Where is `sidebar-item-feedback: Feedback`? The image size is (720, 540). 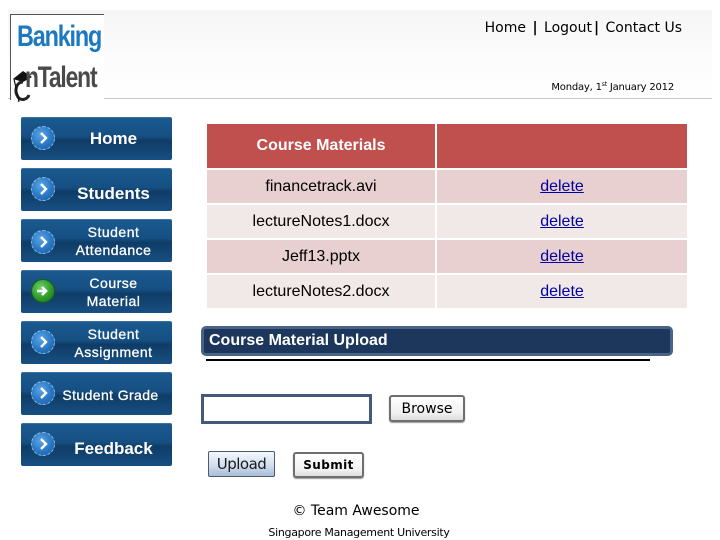 sidebar-item-feedback: Feedback is located at coordinates (96, 444).